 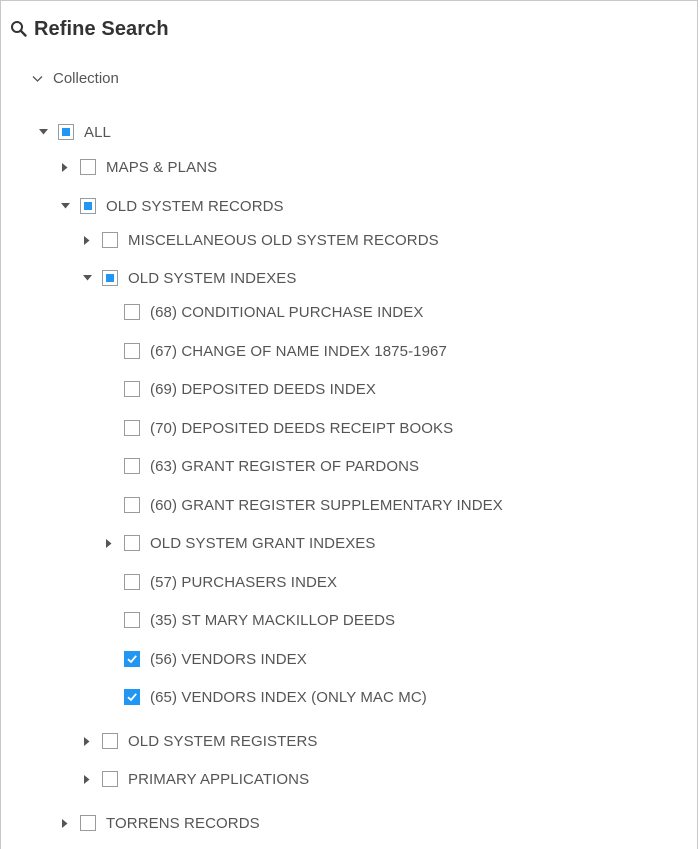 I want to click on search-icon, so click(x=19, y=29).